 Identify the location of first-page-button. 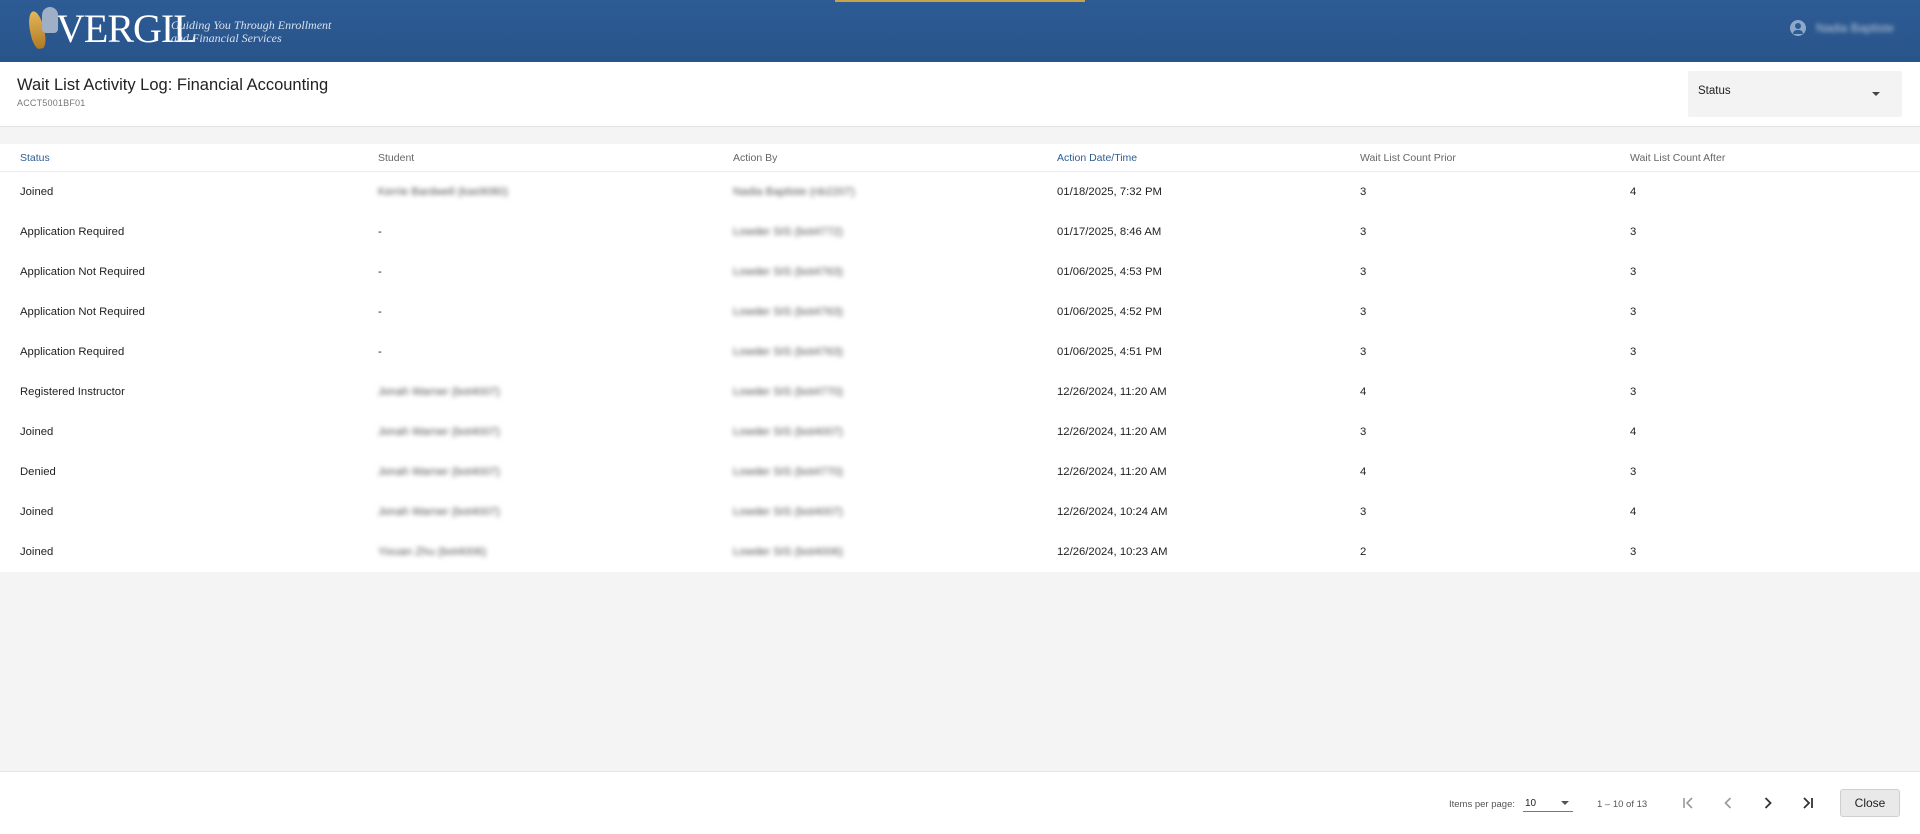
(1688, 803).